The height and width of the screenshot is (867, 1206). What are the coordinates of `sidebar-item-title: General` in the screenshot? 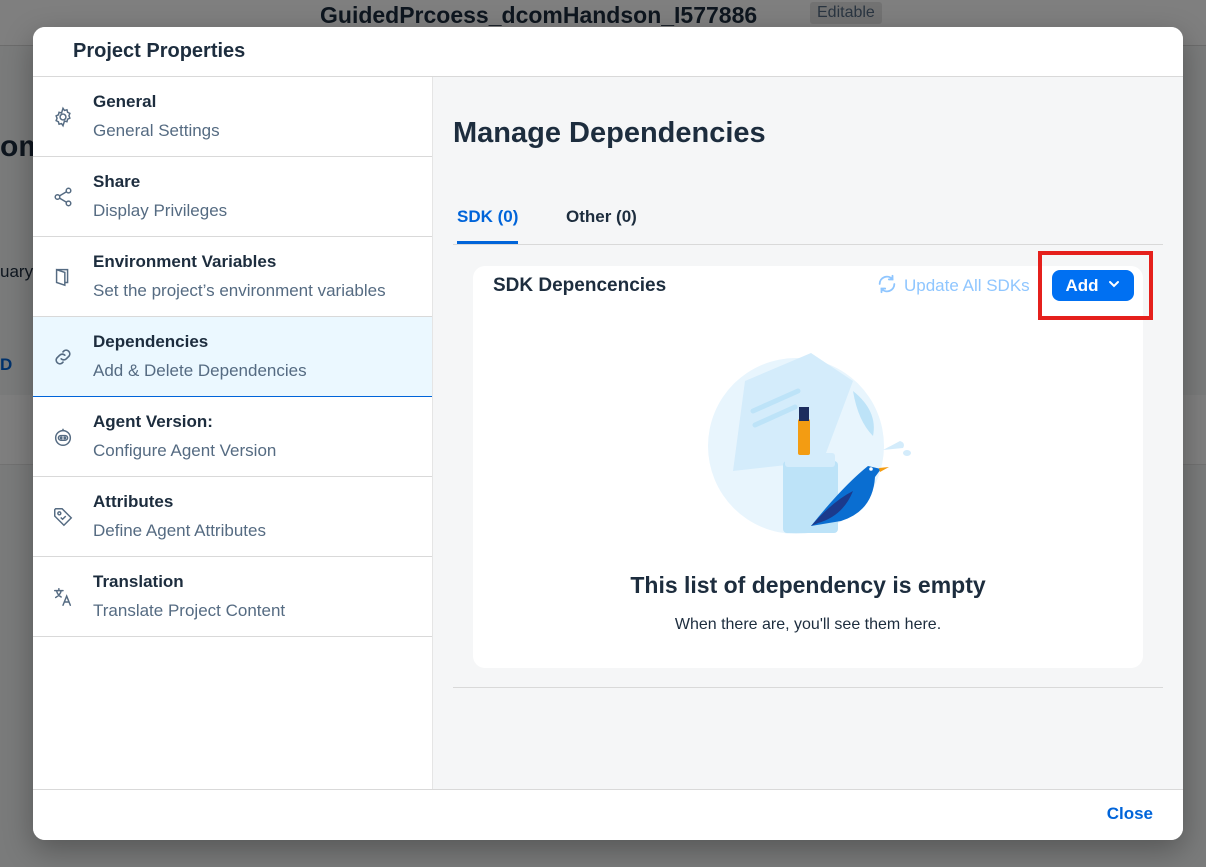 It's located at (125, 101).